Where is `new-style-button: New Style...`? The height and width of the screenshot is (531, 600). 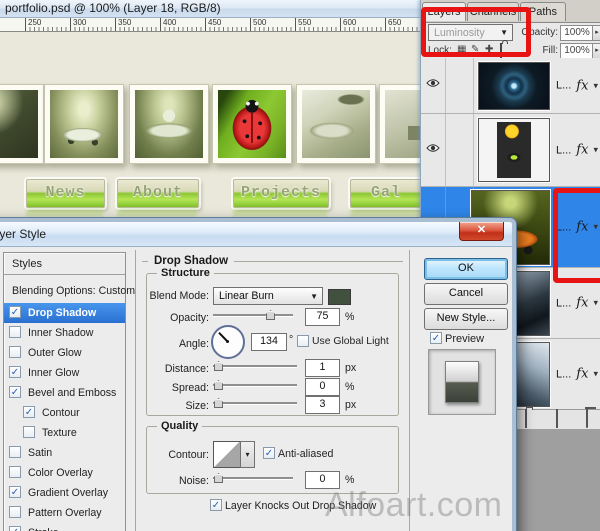 new-style-button: New Style... is located at coordinates (466, 319).